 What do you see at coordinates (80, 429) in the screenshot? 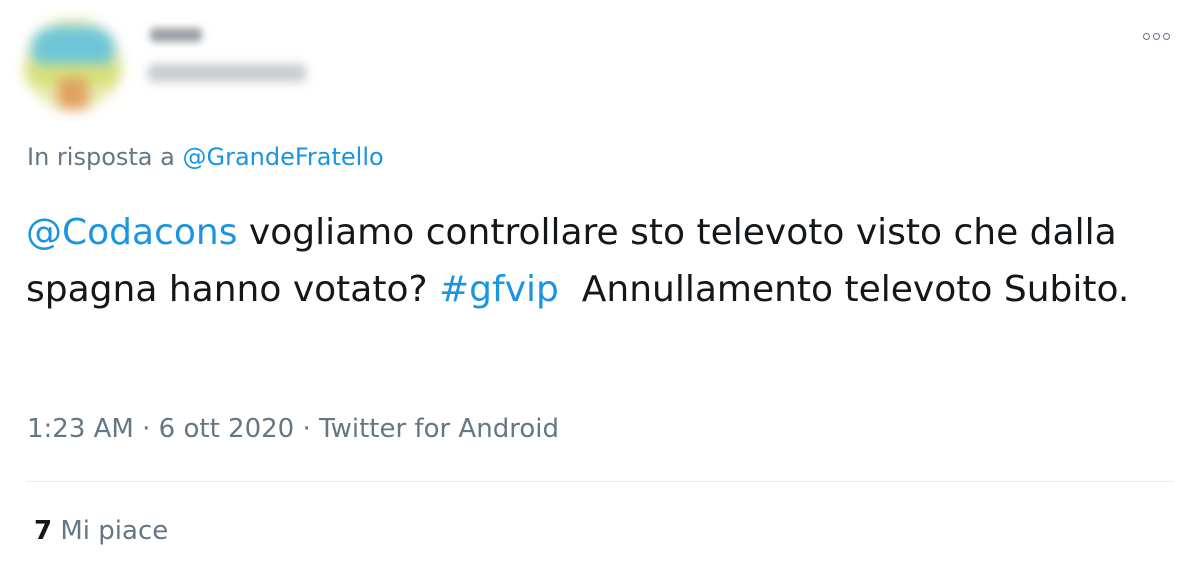
I see `tweet-time: 1:23 AM` at bounding box center [80, 429].